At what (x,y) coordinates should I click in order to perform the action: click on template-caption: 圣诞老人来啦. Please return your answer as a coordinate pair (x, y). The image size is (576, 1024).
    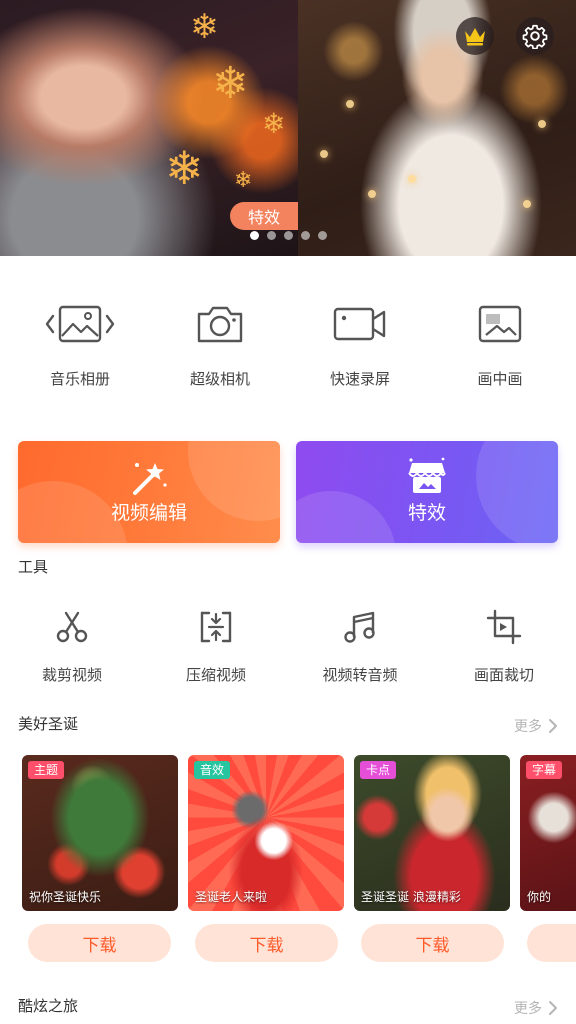
    Looking at the image, I should click on (231, 897).